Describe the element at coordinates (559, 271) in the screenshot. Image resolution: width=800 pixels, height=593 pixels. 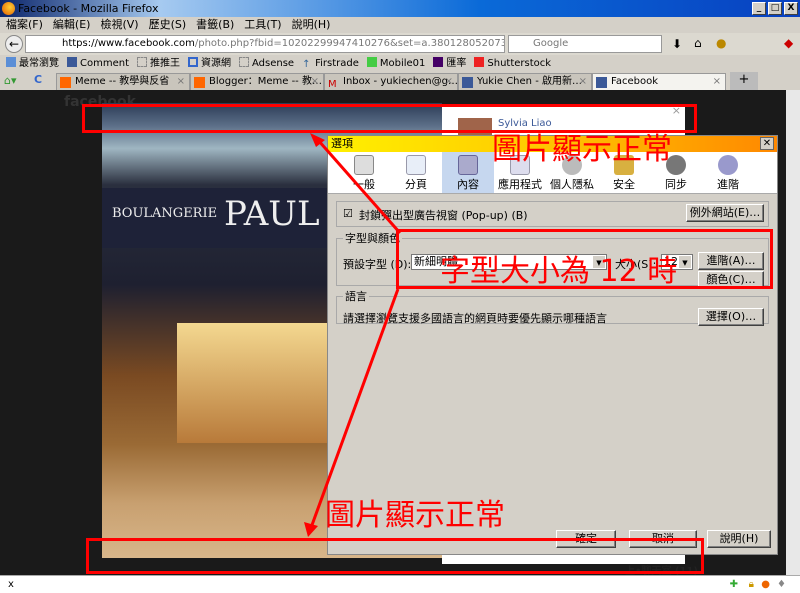
I see `annotation-text-middle: 字型大小為 12 時` at that location.